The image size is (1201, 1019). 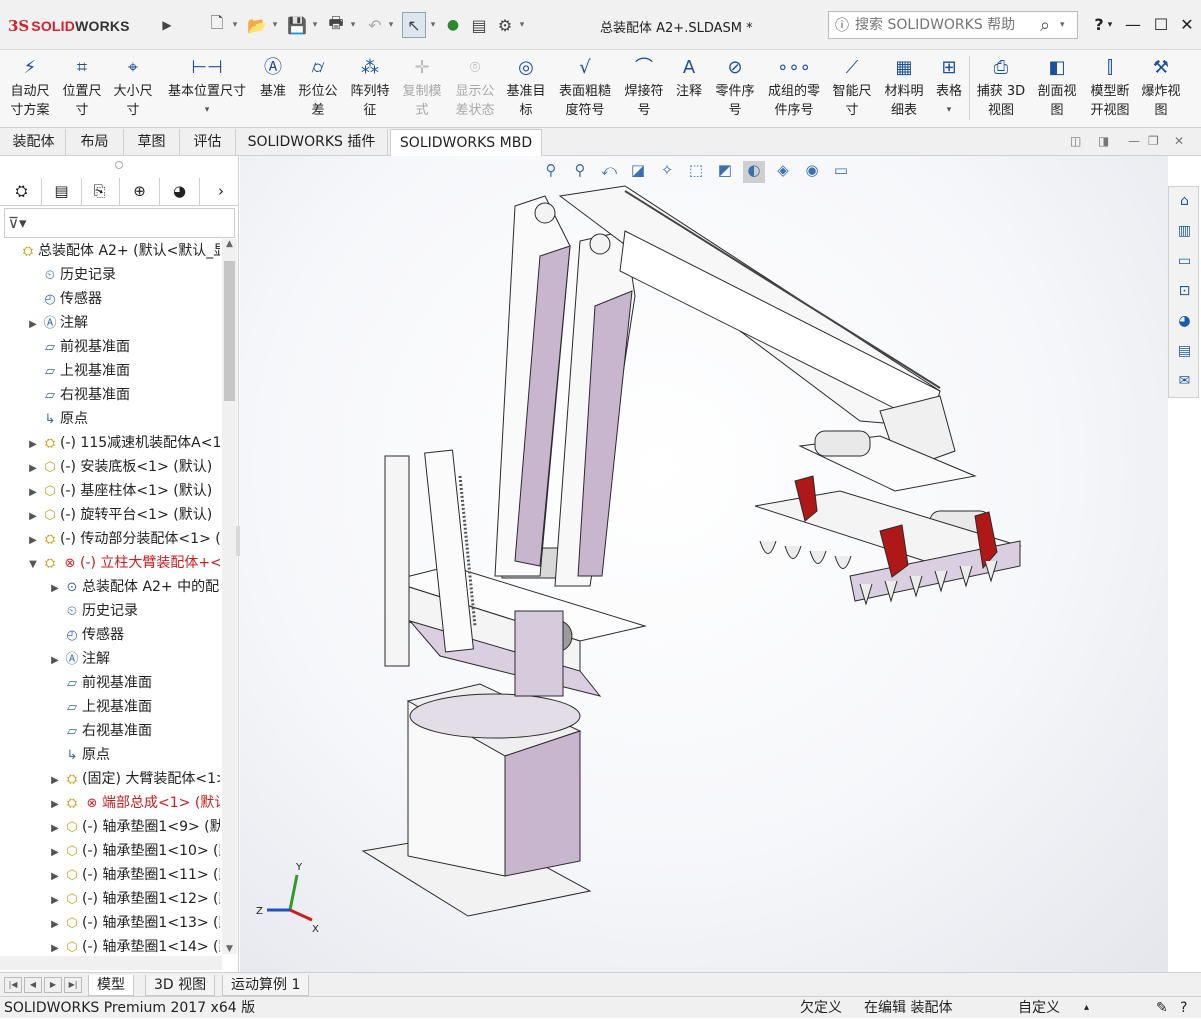 I want to click on ribbon-button: ⊞ 表格 ▾, so click(x=949, y=89).